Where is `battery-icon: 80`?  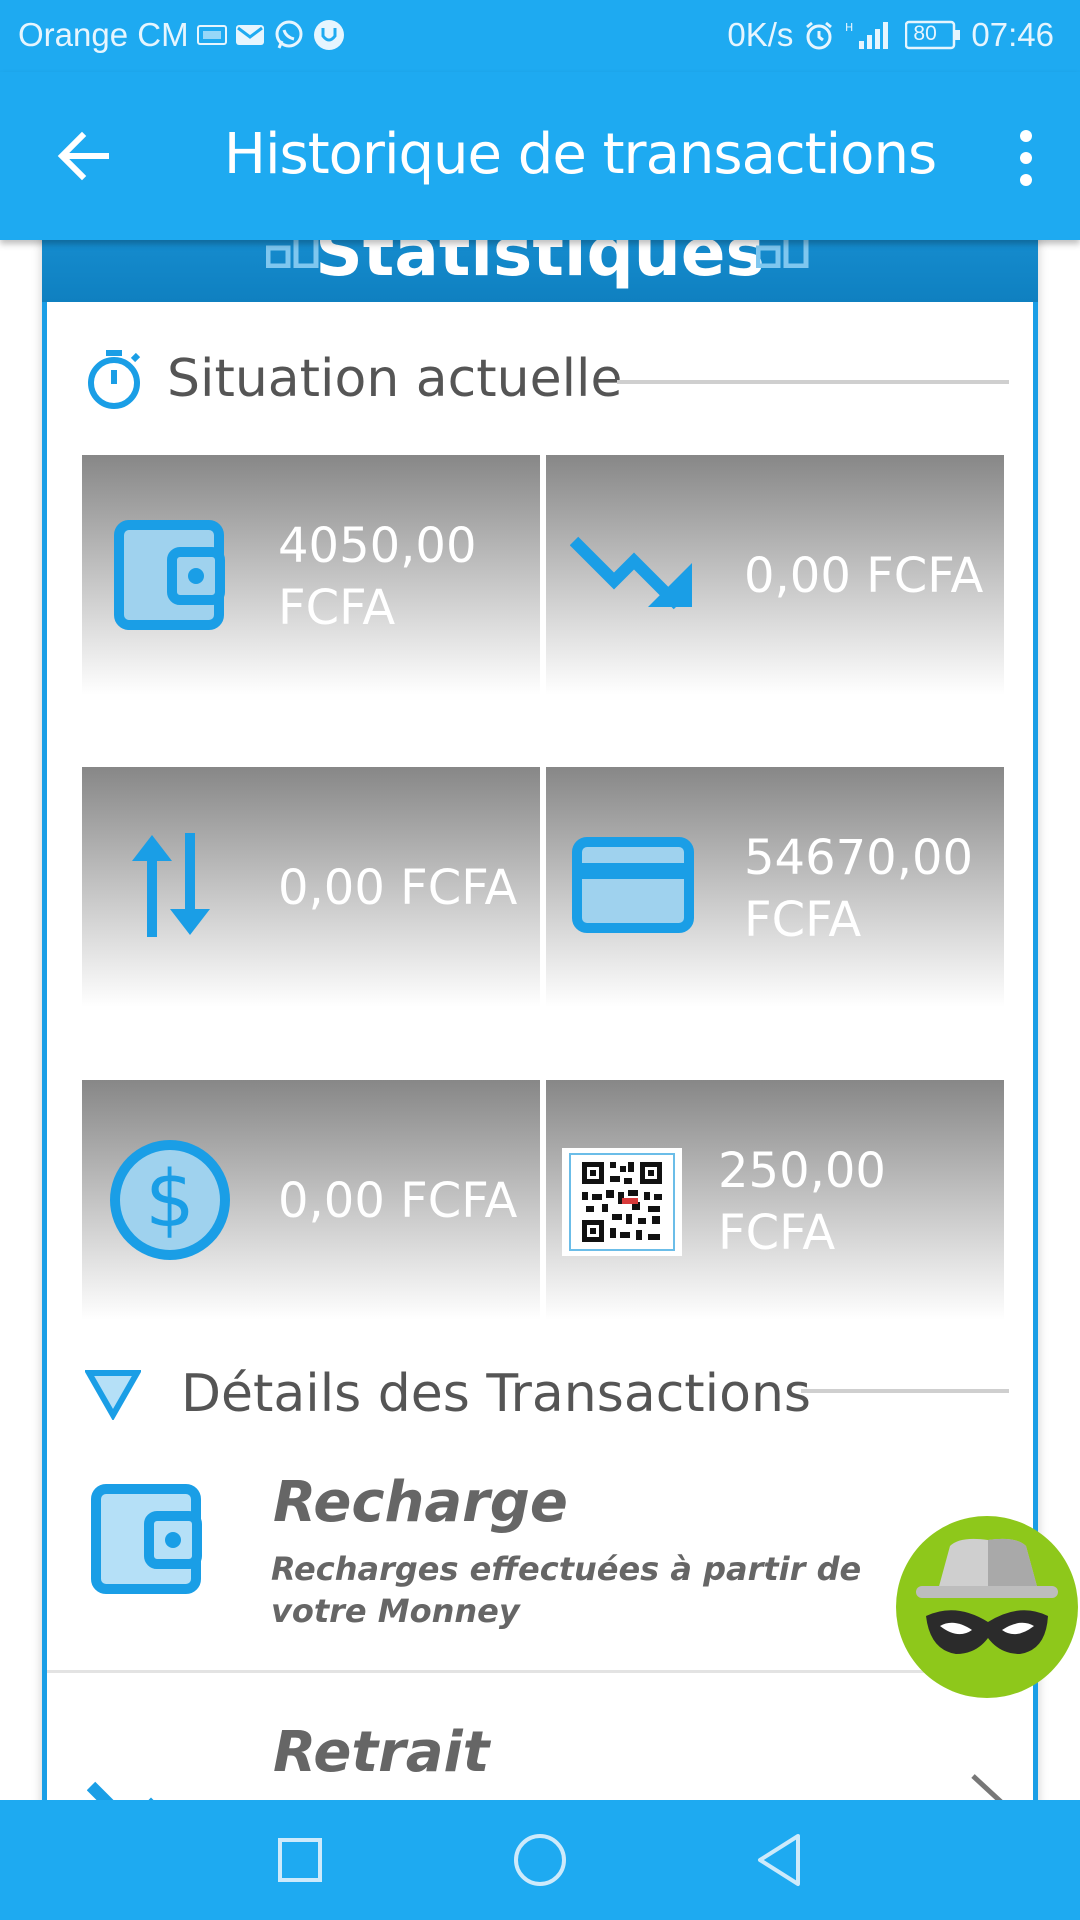
battery-icon: 80 is located at coordinates (933, 35).